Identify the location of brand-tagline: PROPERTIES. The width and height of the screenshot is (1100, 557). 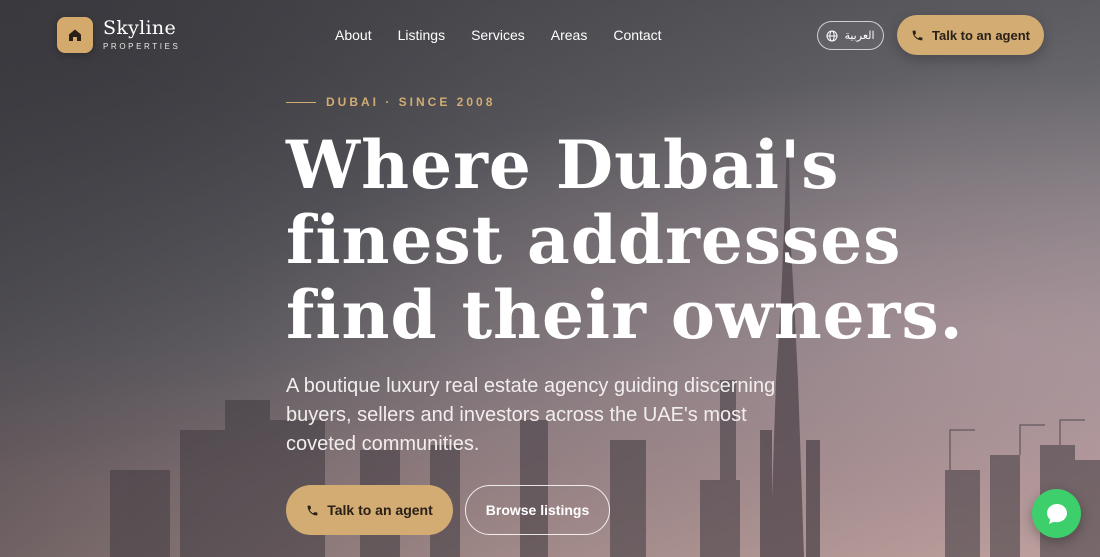
(142, 46).